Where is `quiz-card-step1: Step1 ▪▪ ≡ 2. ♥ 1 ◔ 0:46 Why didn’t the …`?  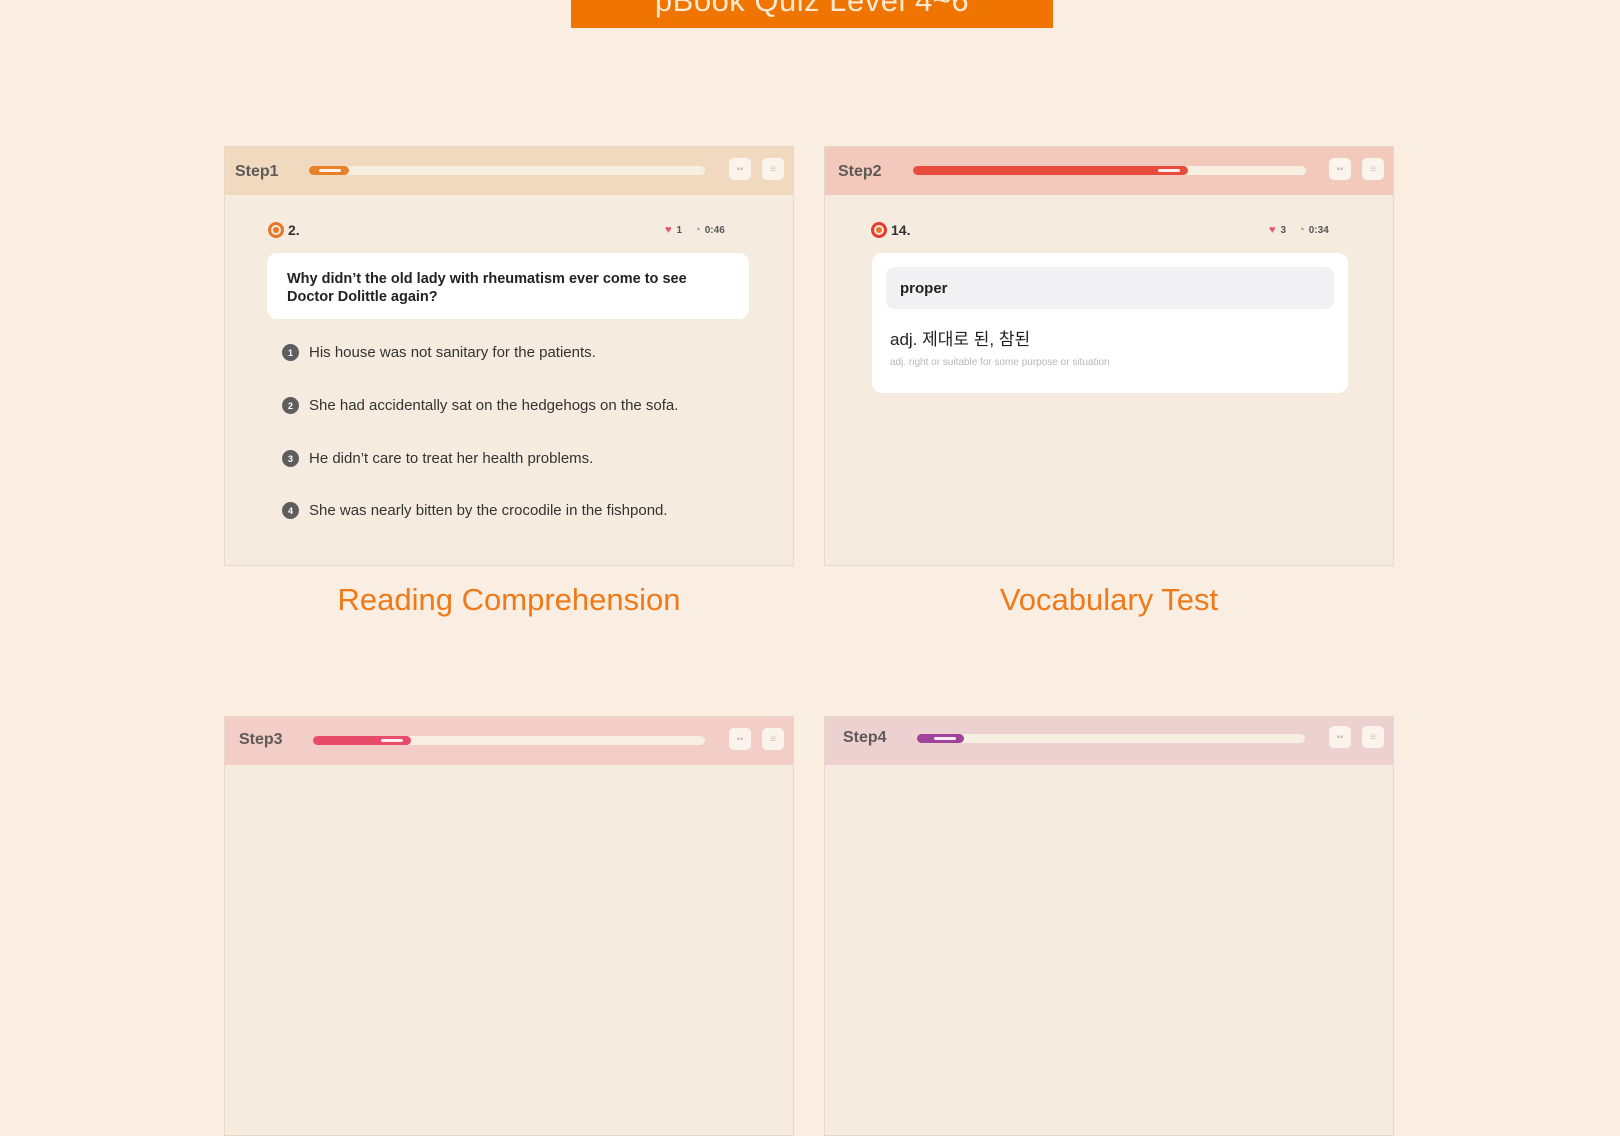 quiz-card-step1: Step1 ▪▪ ≡ 2. ♥ 1 ◔ 0:46 Why didn’t the … is located at coordinates (509, 356).